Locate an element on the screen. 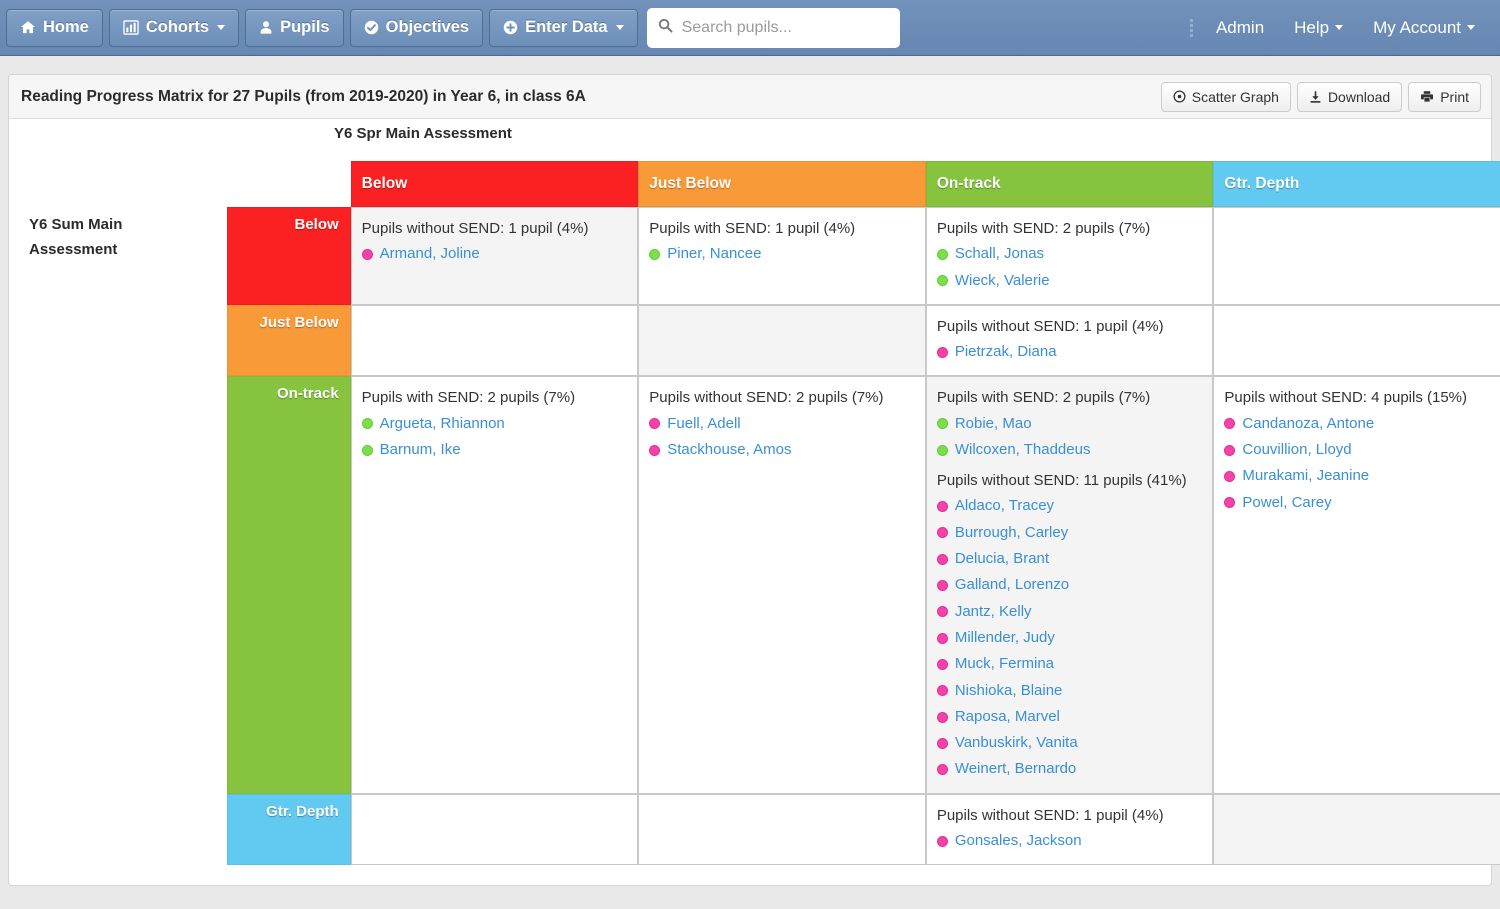 This screenshot has height=909, width=1500. pupil-link: Burrough, Carley is located at coordinates (1011, 533).